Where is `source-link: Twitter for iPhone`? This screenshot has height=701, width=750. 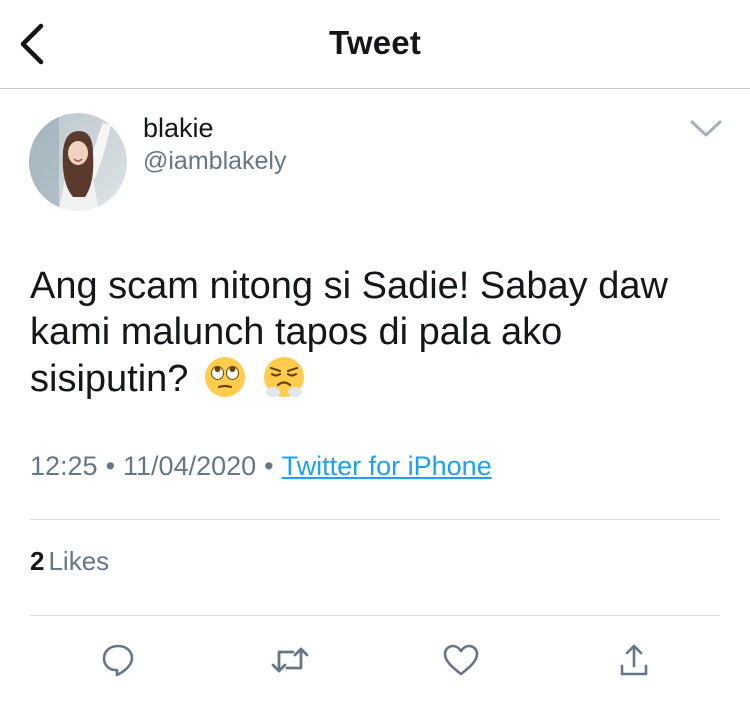
source-link: Twitter for iPhone is located at coordinates (387, 466).